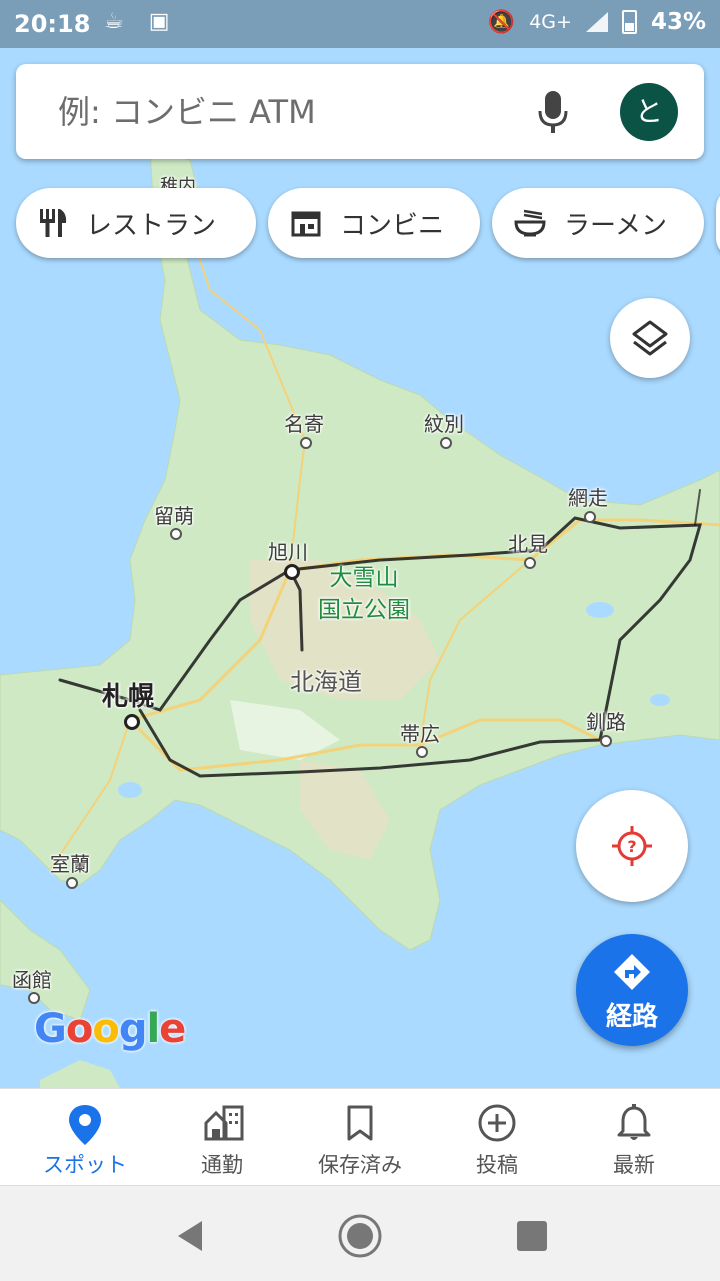  Describe the element at coordinates (34, 998) in the screenshot. I see `place-hakodate-marker` at that location.